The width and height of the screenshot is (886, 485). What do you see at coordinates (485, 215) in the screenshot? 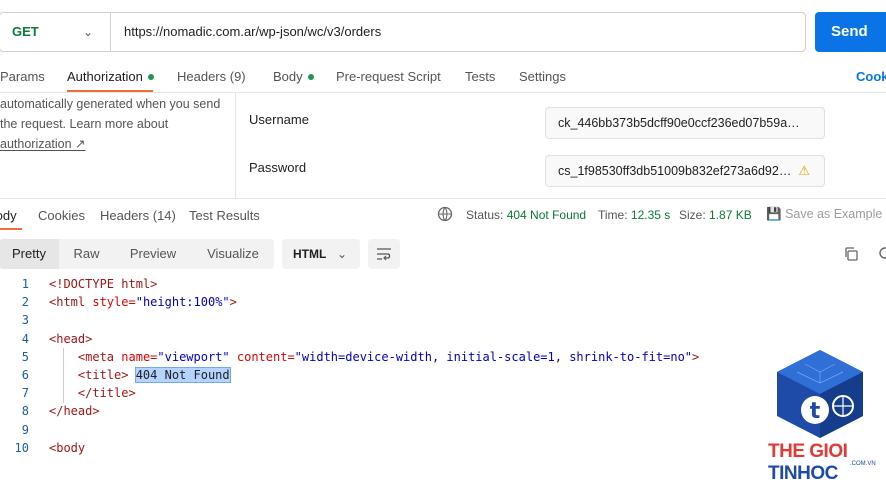
I see `status-label: Status:` at bounding box center [485, 215].